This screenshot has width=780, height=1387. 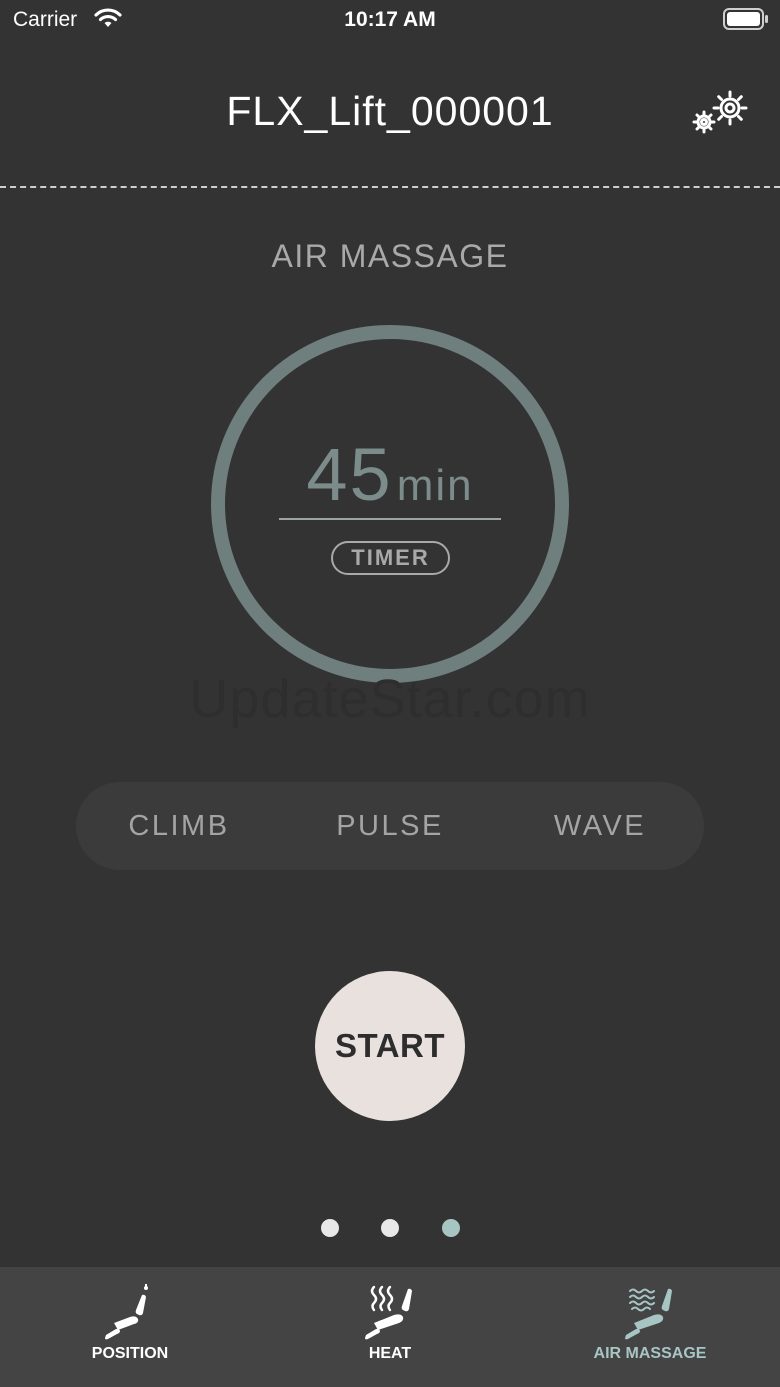 I want to click on recliner-heat-icon, so click(x=390, y=1314).